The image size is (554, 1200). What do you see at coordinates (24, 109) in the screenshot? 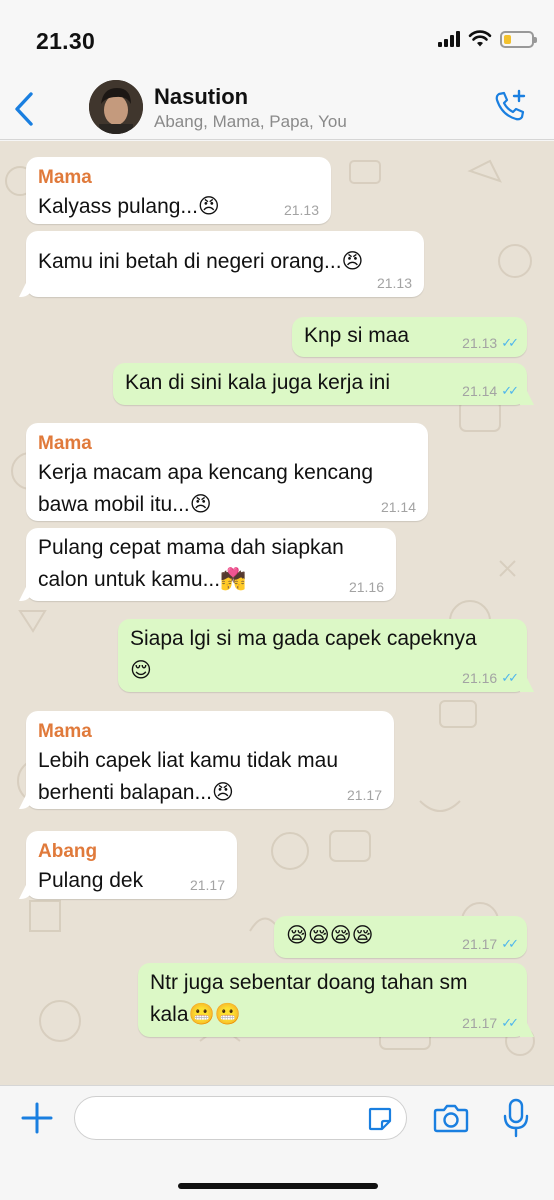
I see `chevron-left-icon` at bounding box center [24, 109].